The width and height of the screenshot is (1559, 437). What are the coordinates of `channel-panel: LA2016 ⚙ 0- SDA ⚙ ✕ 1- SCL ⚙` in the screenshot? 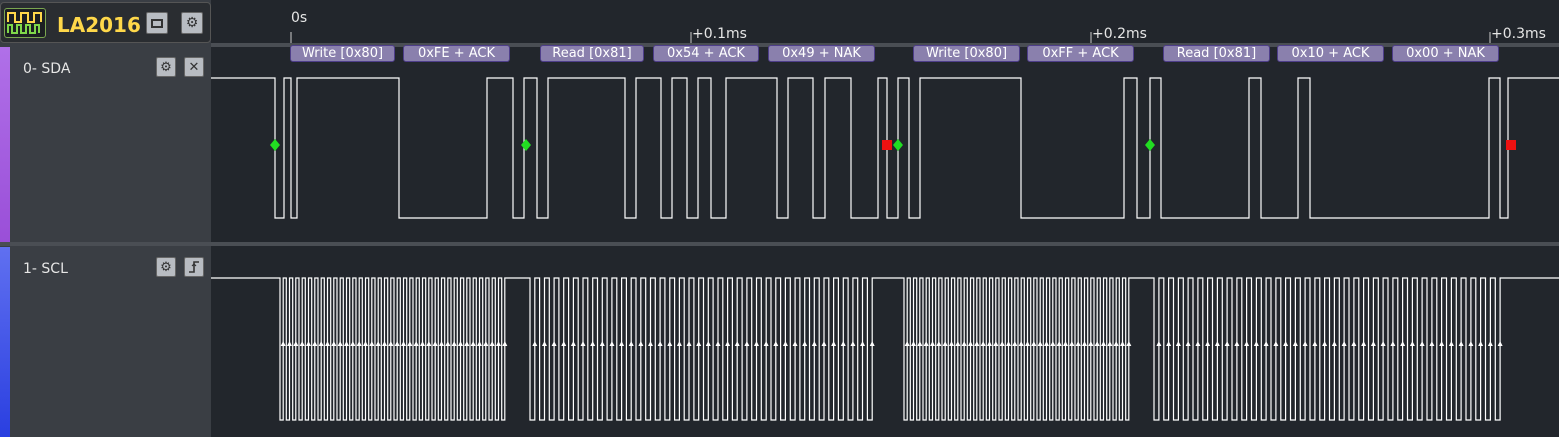 It's located at (105, 218).